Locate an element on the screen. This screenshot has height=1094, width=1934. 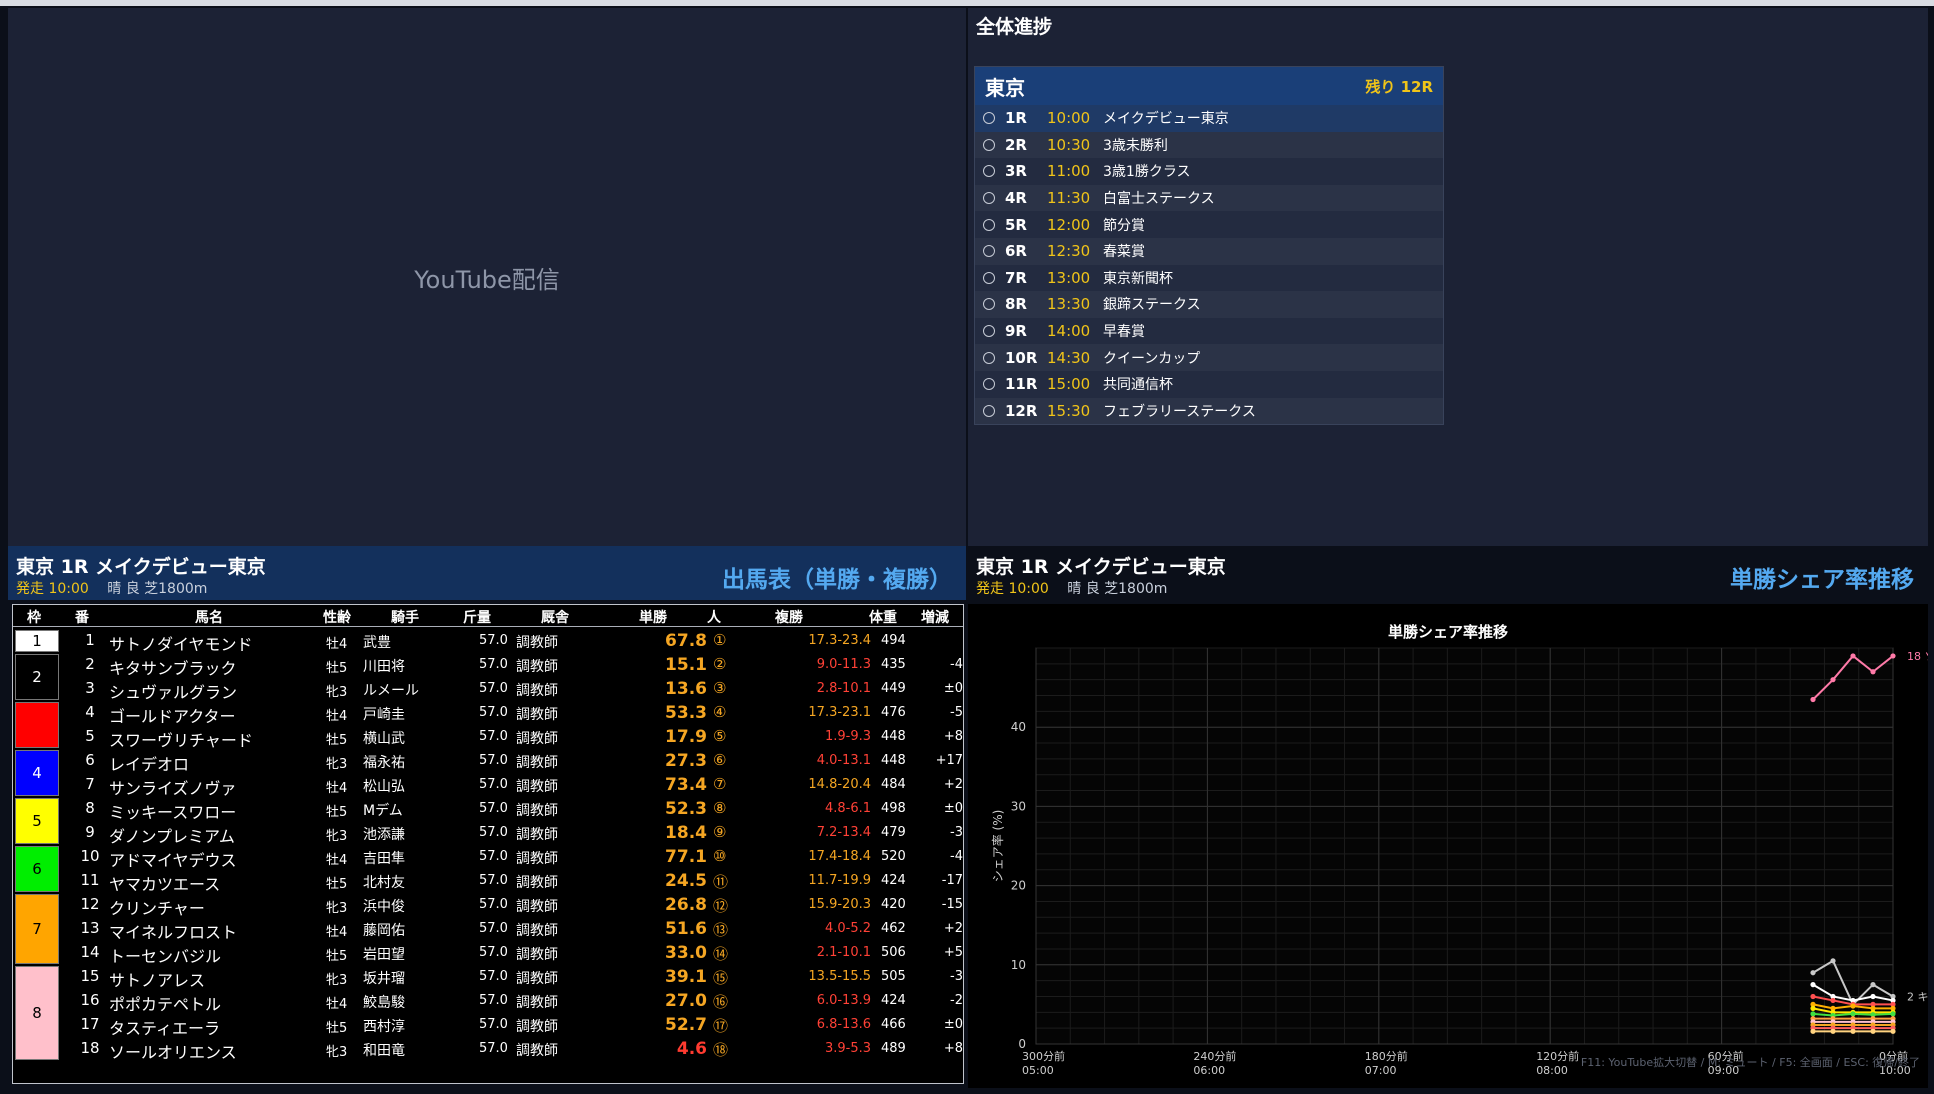
place-odds: 15.9-20.3 is located at coordinates (839, 904).